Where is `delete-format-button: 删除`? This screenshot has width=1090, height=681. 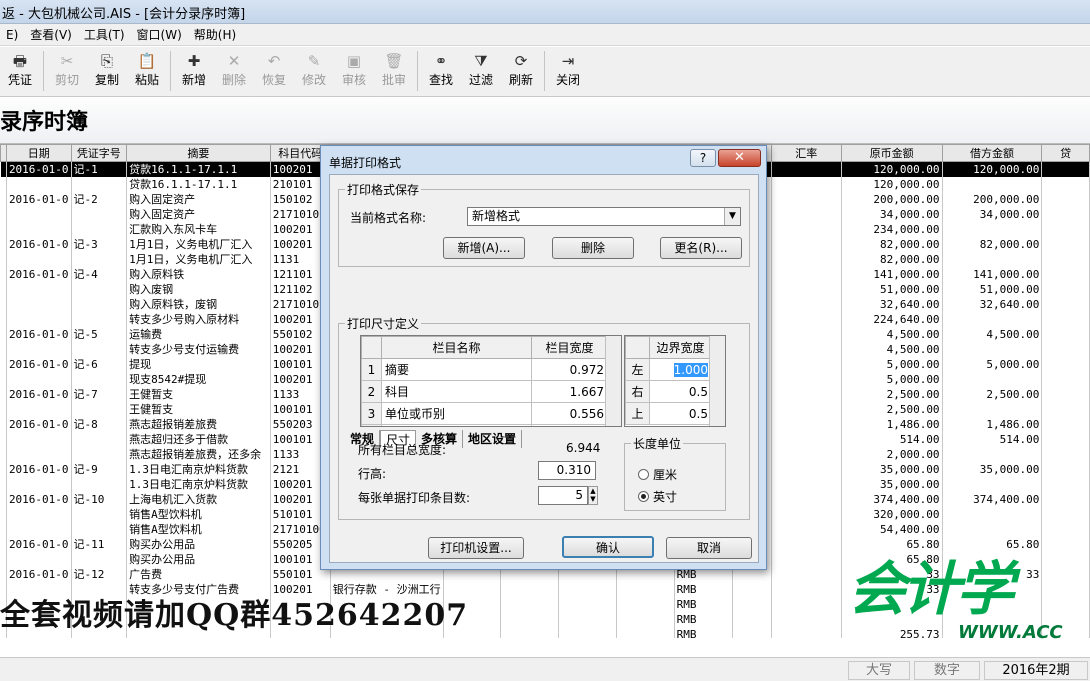 delete-format-button: 删除 is located at coordinates (593, 248).